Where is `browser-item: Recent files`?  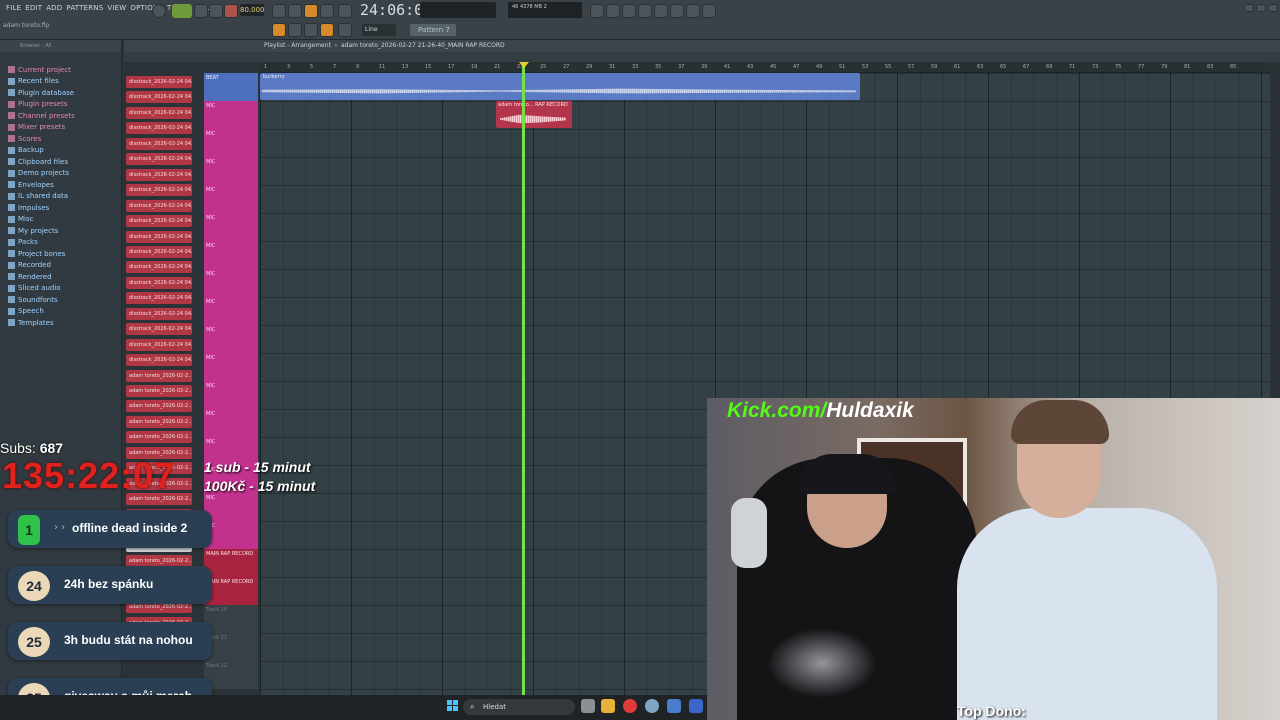
browser-item: Recent files is located at coordinates (64, 82).